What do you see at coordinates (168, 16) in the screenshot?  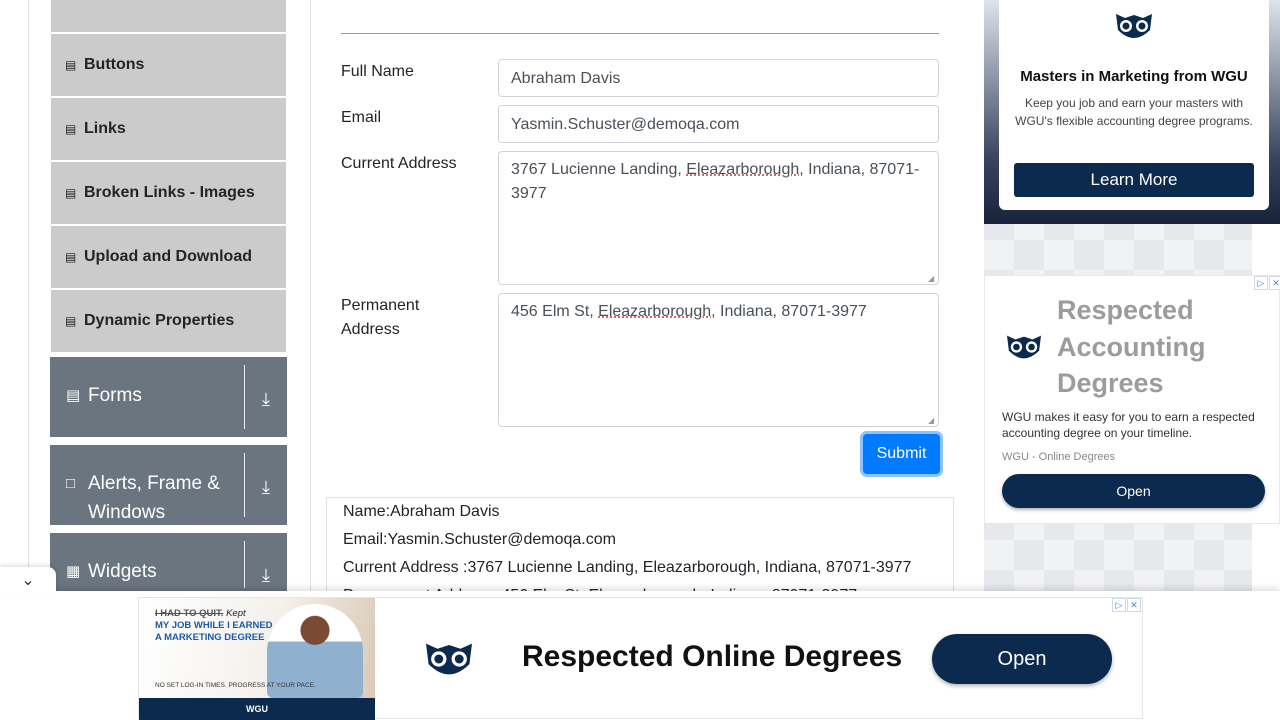 I see `sidebar-item-partial` at bounding box center [168, 16].